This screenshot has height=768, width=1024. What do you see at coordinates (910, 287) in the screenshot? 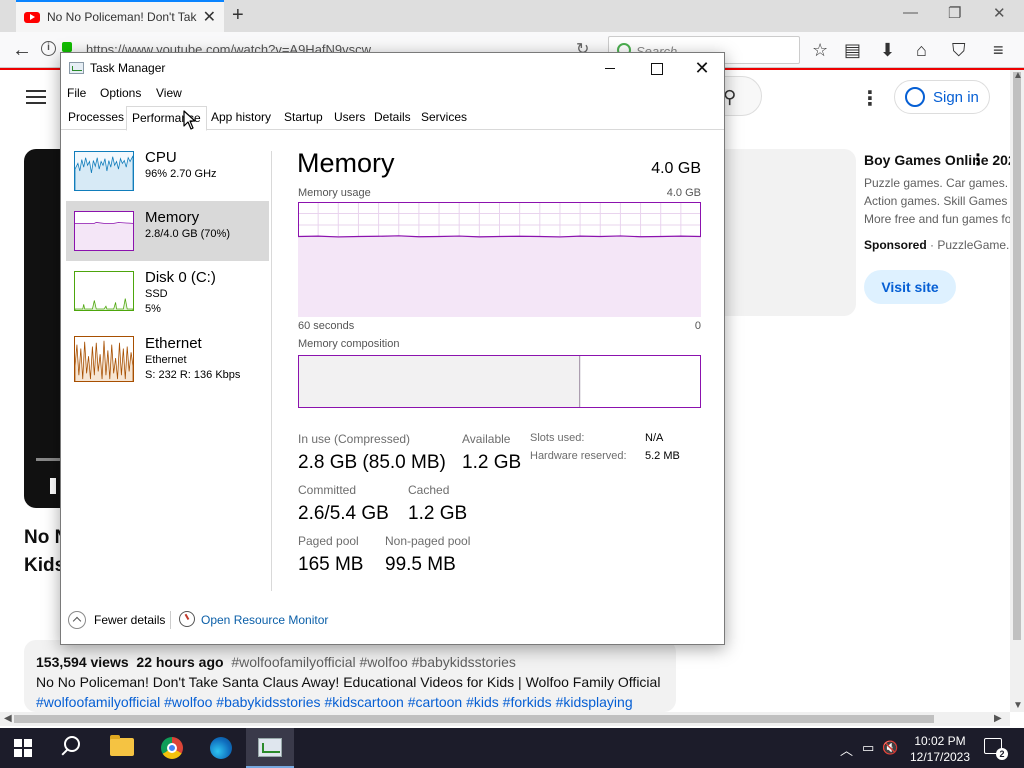
I see `visit-site-button: Visit site` at bounding box center [910, 287].